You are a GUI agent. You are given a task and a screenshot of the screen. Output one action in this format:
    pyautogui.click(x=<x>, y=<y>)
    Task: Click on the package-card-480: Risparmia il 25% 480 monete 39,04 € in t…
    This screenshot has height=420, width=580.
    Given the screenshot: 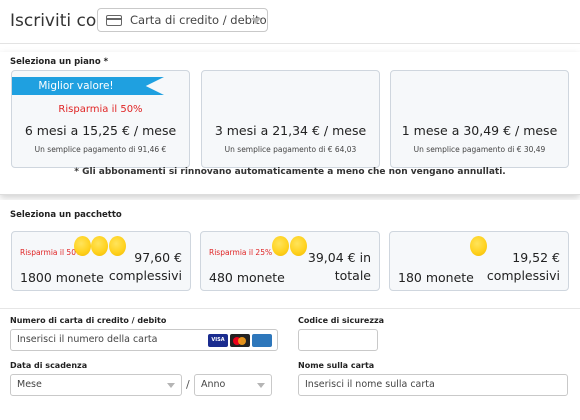 What is the action you would take?
    pyautogui.click(x=290, y=261)
    